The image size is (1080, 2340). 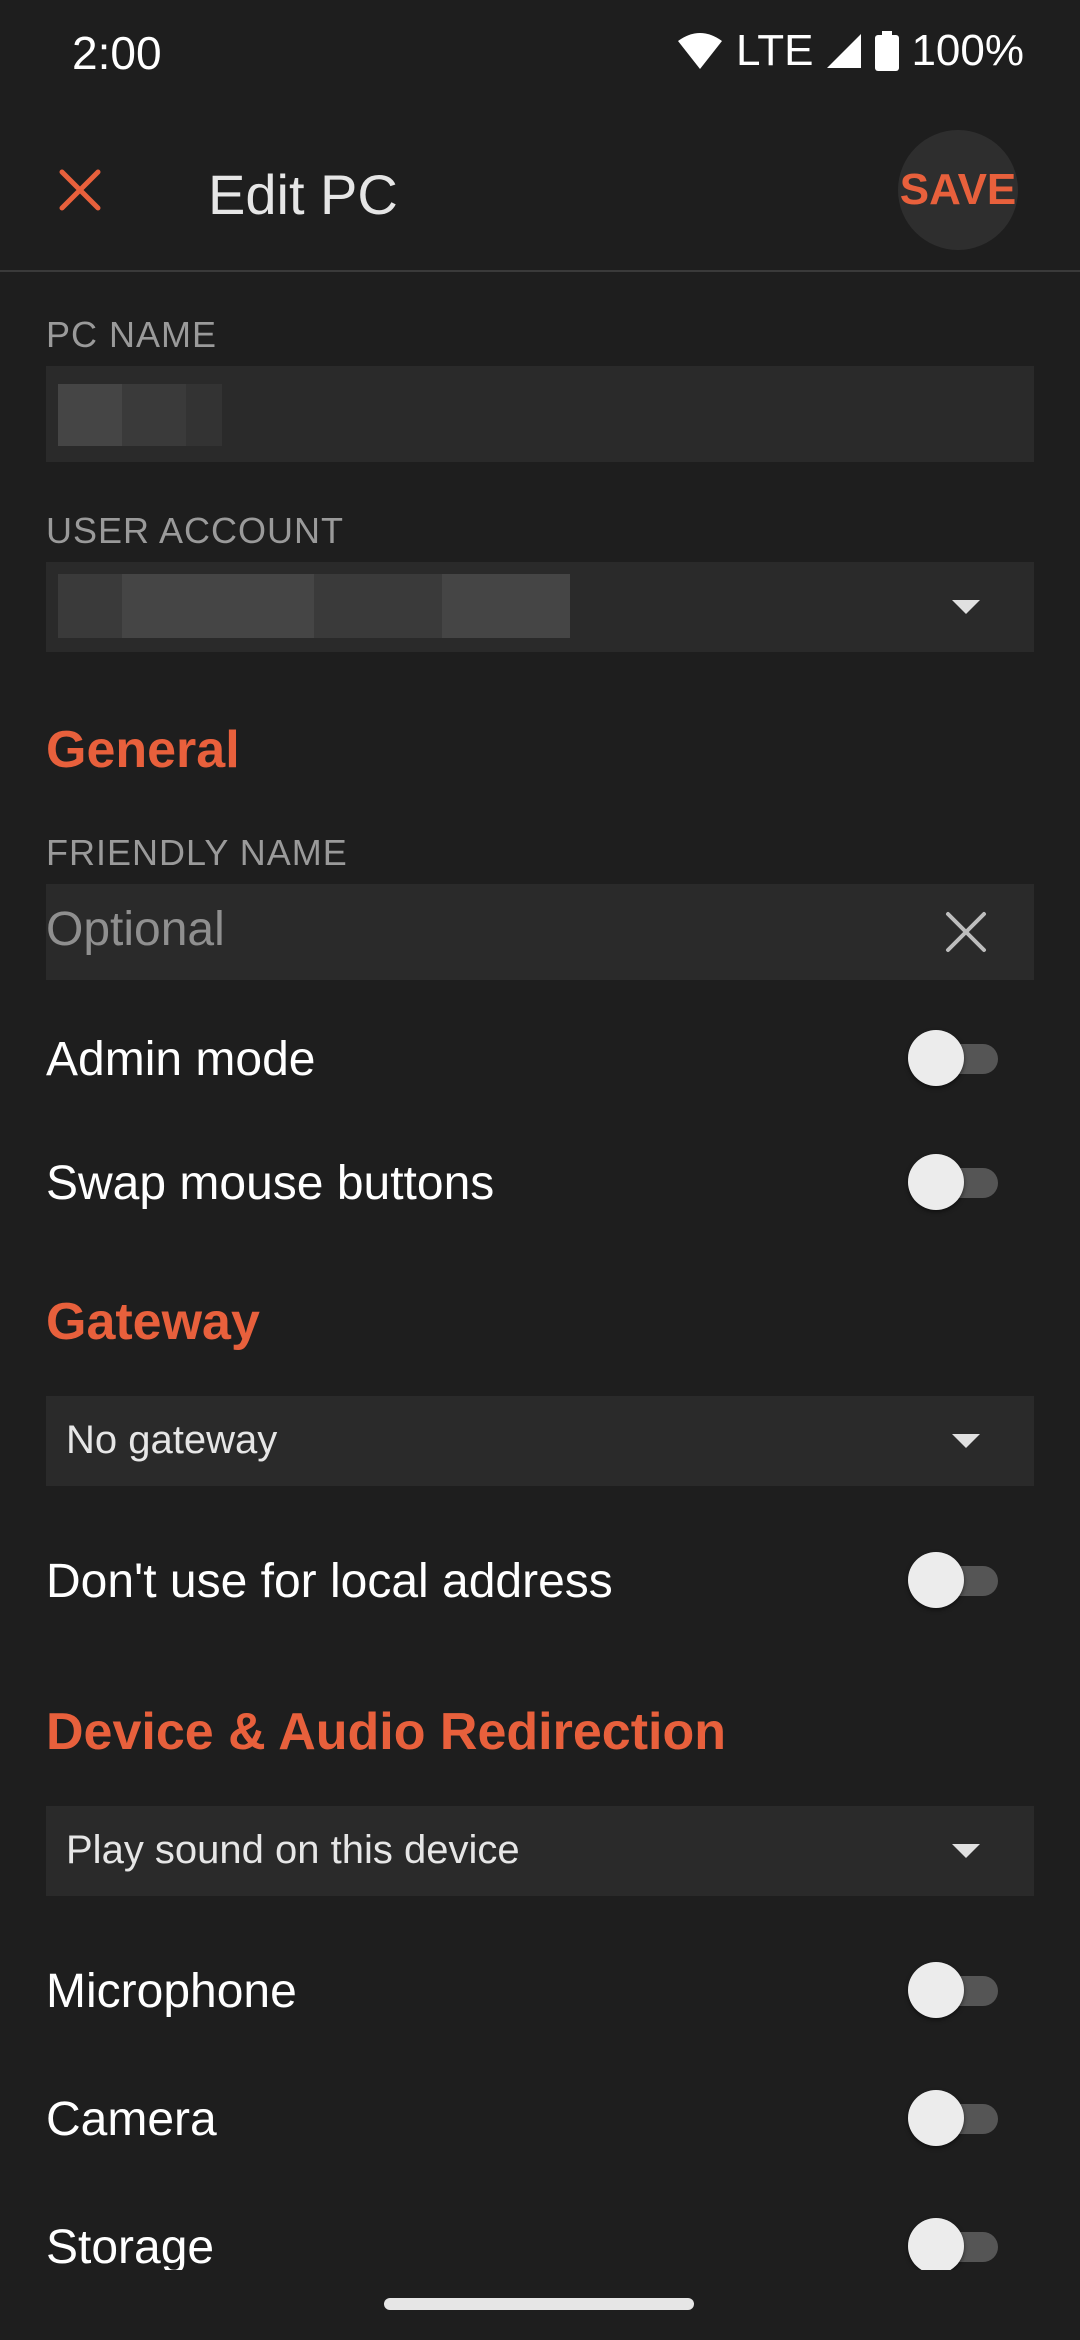 I want to click on swap-mouse-toggle, so click(x=954, y=1182).